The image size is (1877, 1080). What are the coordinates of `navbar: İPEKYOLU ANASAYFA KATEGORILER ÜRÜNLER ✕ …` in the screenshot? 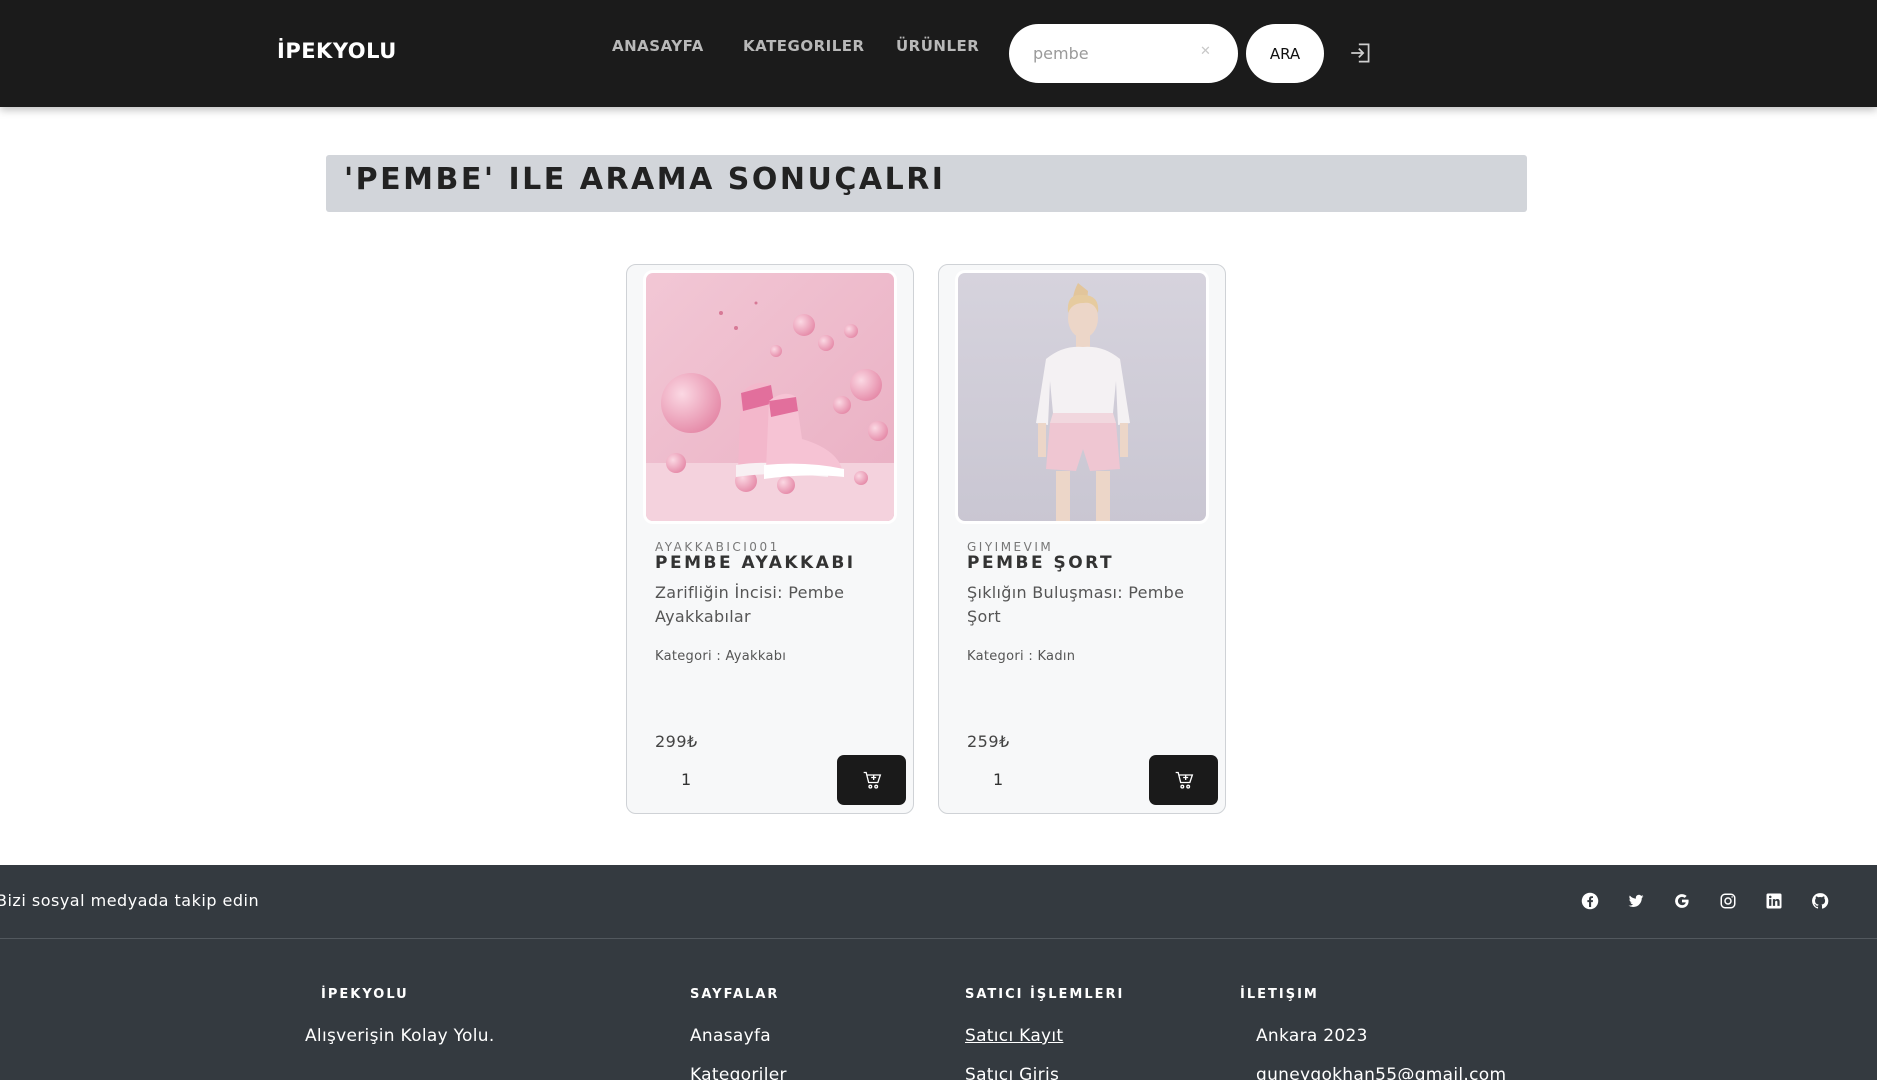 It's located at (938, 53).